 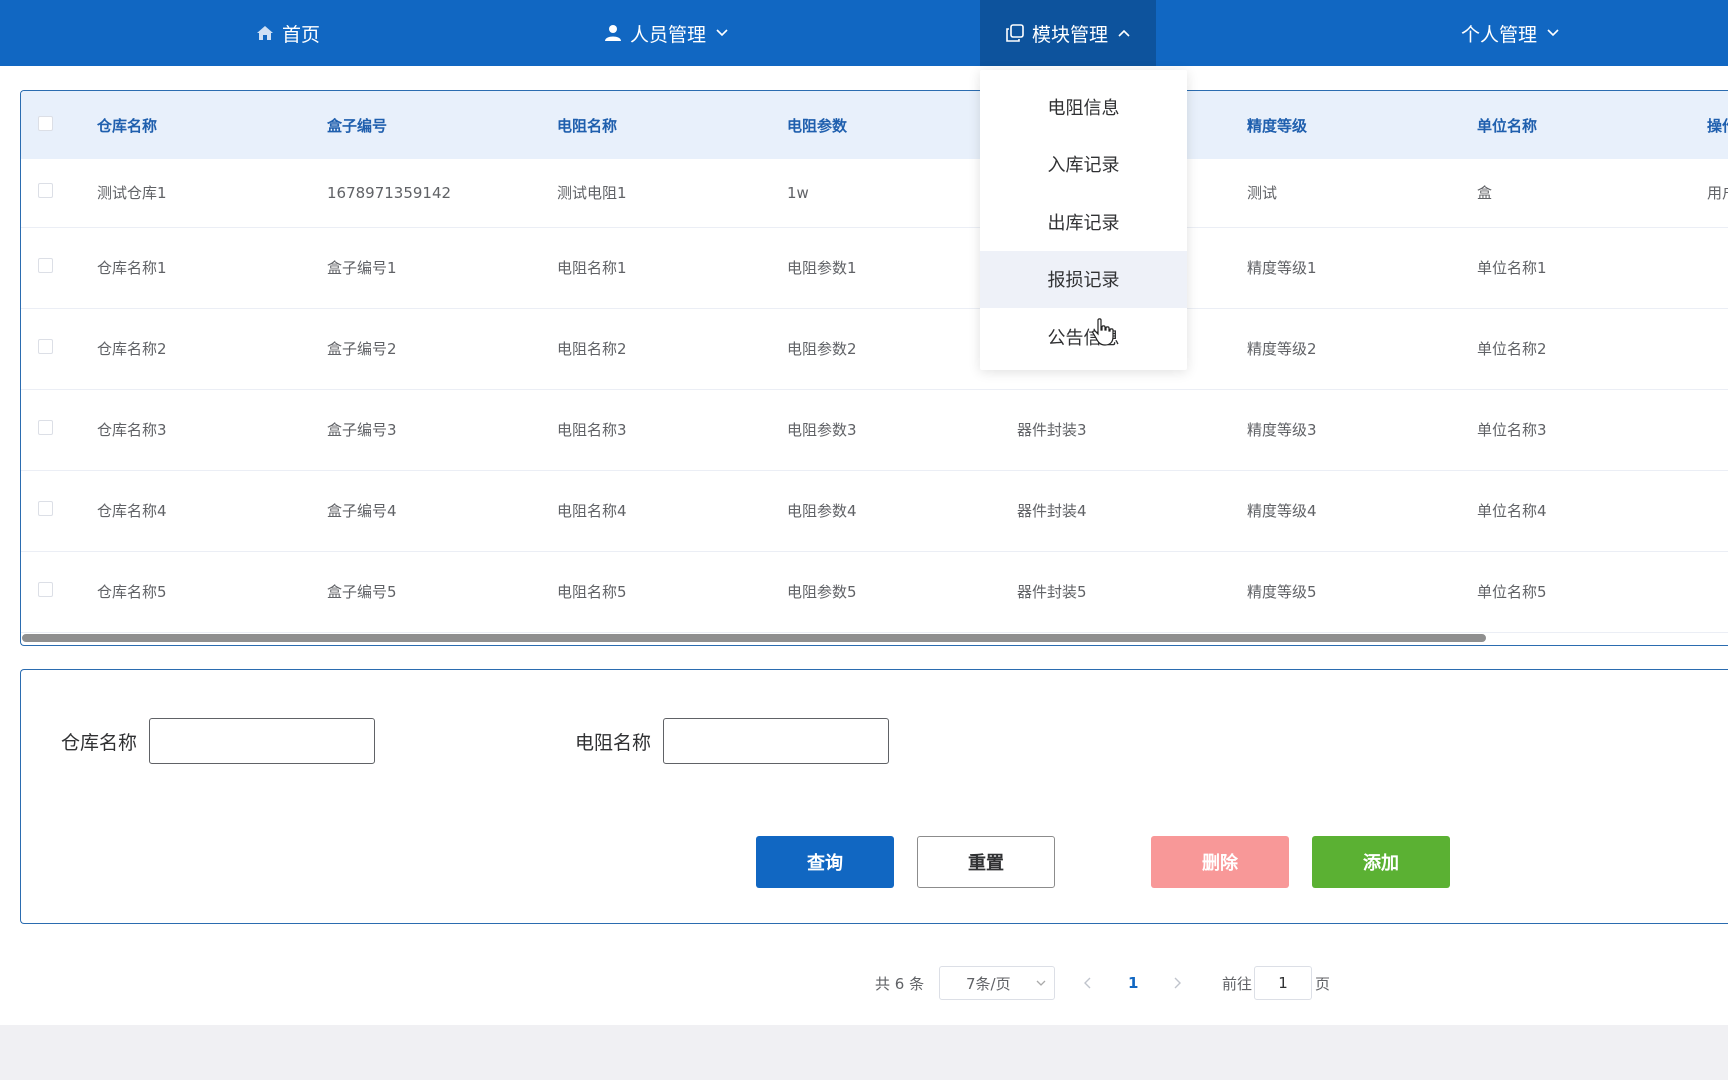 I want to click on page-size-select: 7条/页, so click(x=997, y=983).